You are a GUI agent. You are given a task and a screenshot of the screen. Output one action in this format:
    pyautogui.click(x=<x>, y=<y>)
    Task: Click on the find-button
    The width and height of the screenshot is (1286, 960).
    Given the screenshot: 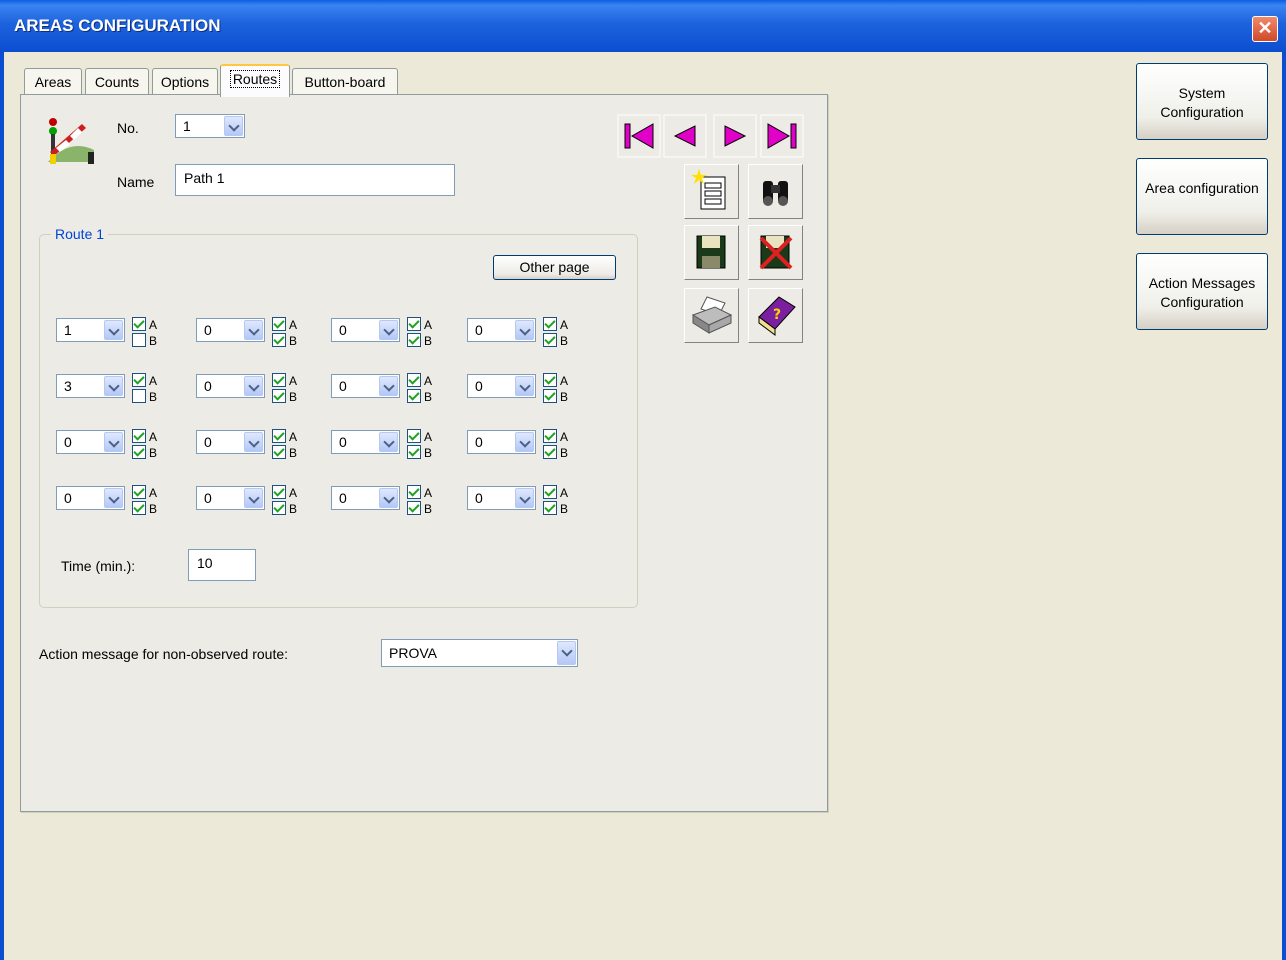 What is the action you would take?
    pyautogui.click(x=775, y=191)
    